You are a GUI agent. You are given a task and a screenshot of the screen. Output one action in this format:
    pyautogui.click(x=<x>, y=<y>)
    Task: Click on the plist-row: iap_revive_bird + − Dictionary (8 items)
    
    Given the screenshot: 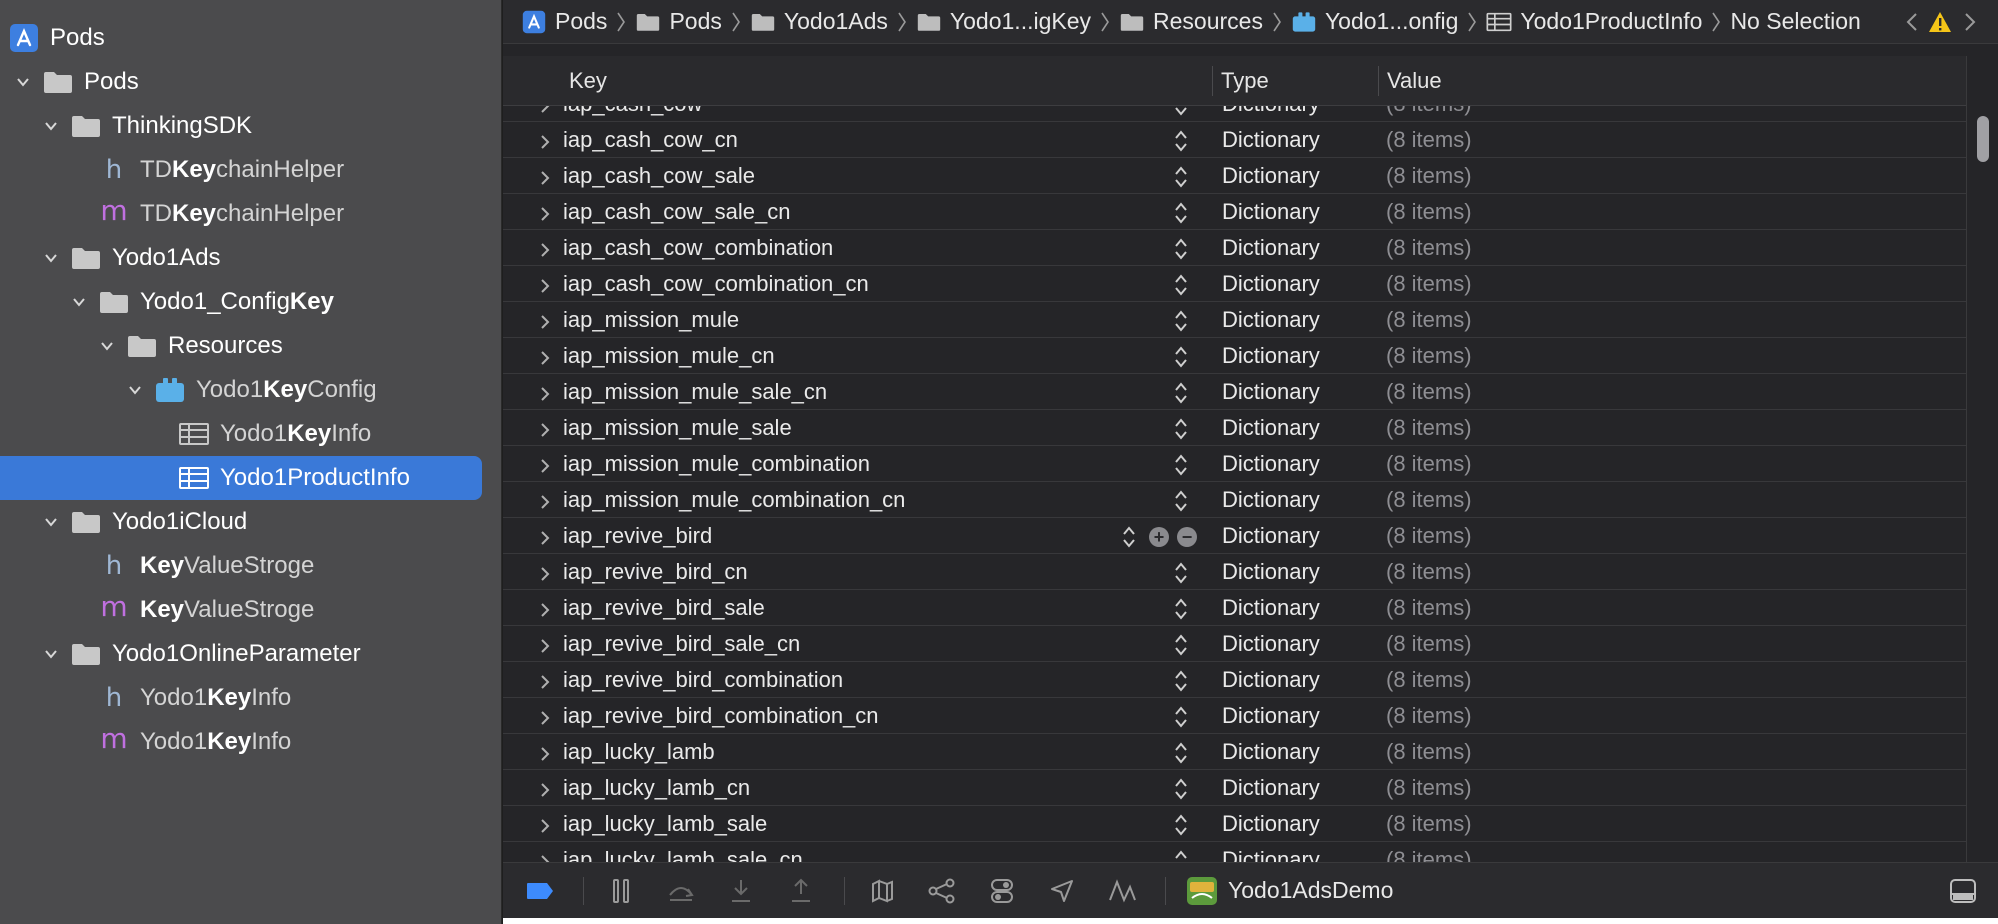 What is the action you would take?
    pyautogui.click(x=1234, y=536)
    